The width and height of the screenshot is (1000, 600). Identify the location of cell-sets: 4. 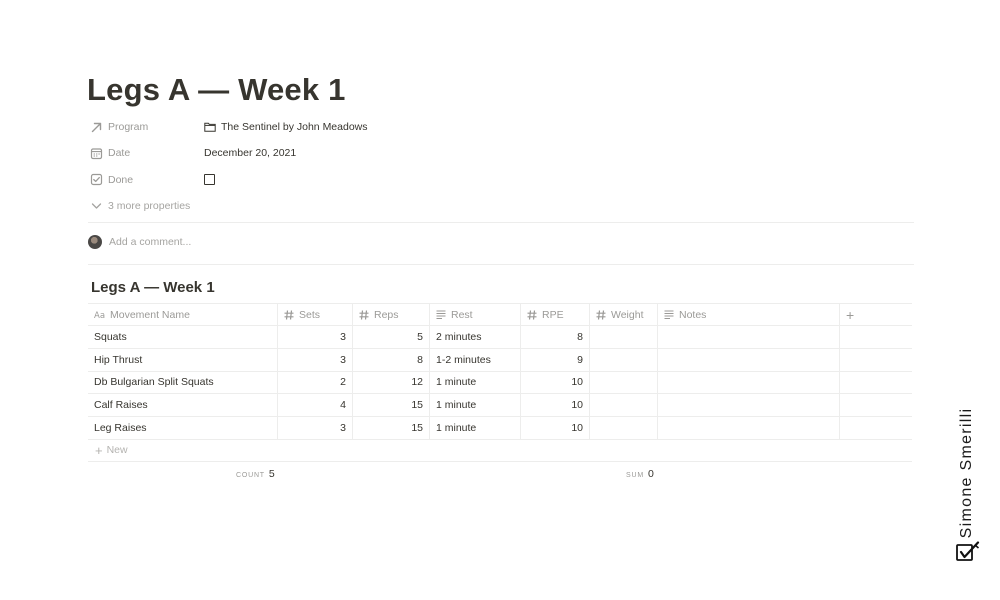
(315, 405).